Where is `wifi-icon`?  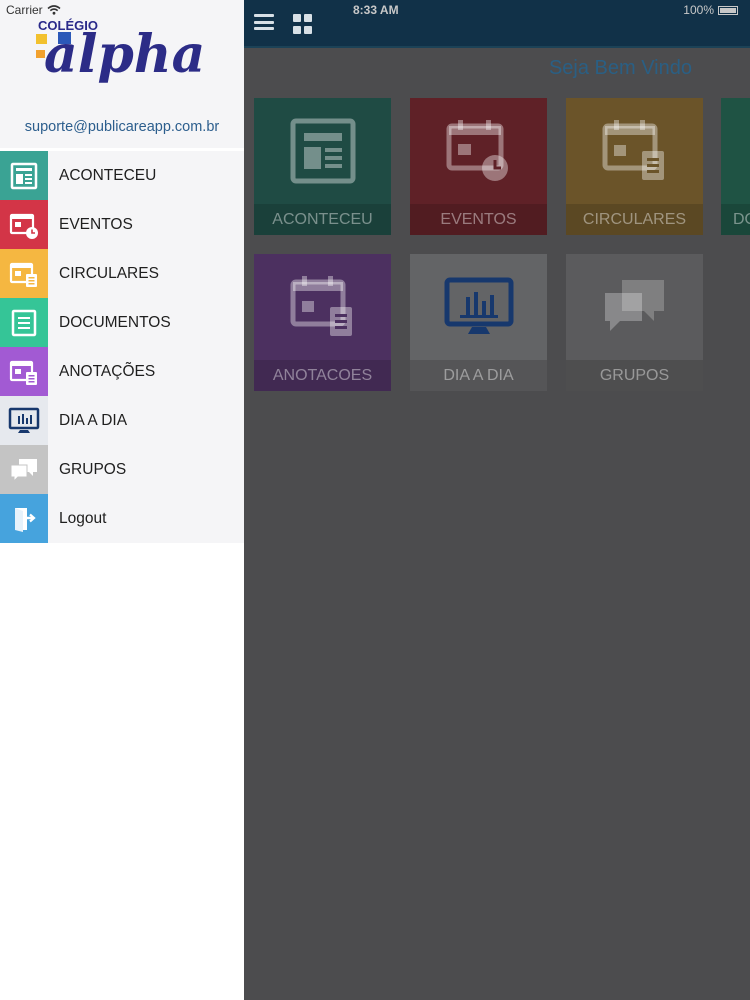
wifi-icon is located at coordinates (54, 10).